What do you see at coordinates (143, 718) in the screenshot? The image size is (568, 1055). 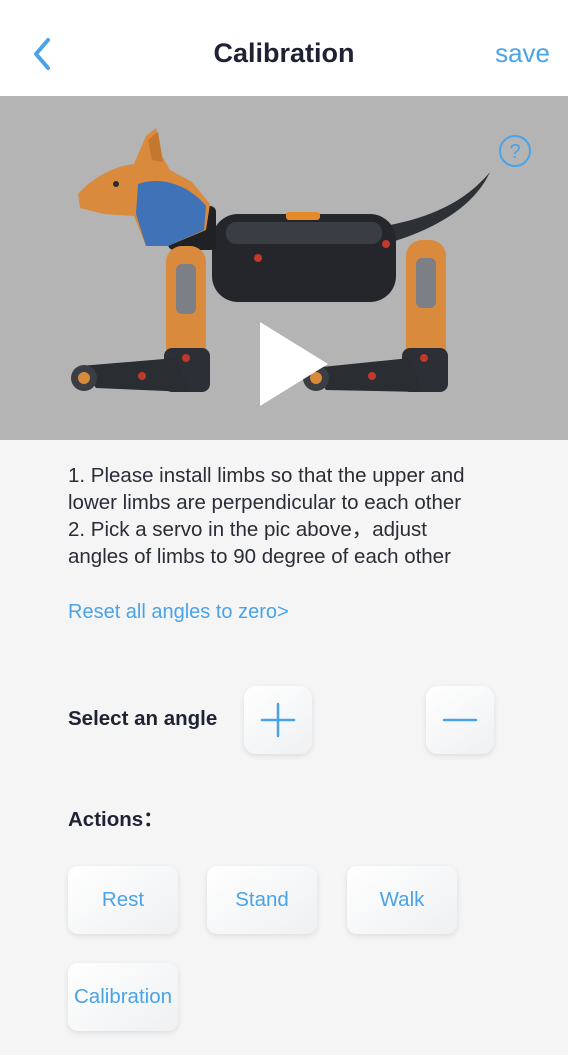 I see `select-angle-label: Select an angle` at bounding box center [143, 718].